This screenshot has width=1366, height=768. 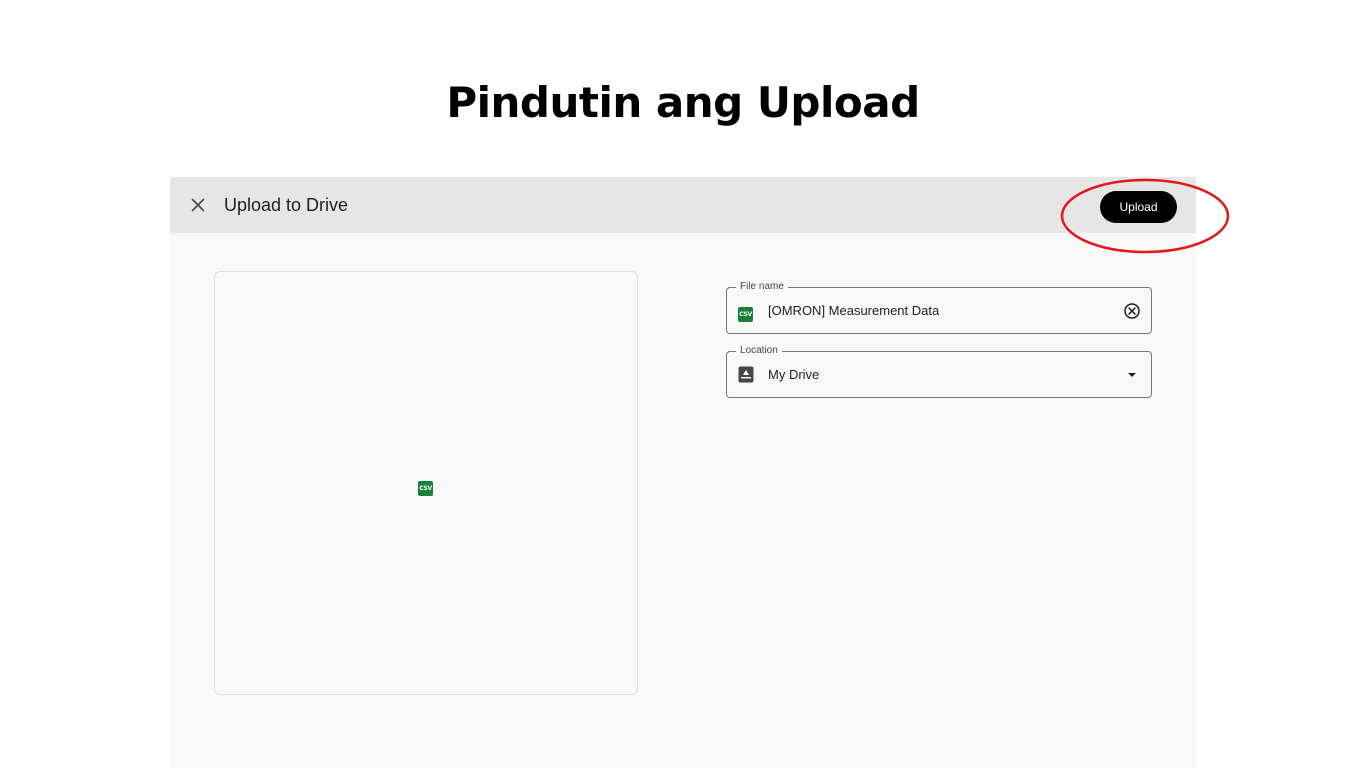 What do you see at coordinates (853, 311) in the screenshot?
I see `file-name-input: [OMRON] Measurement Data` at bounding box center [853, 311].